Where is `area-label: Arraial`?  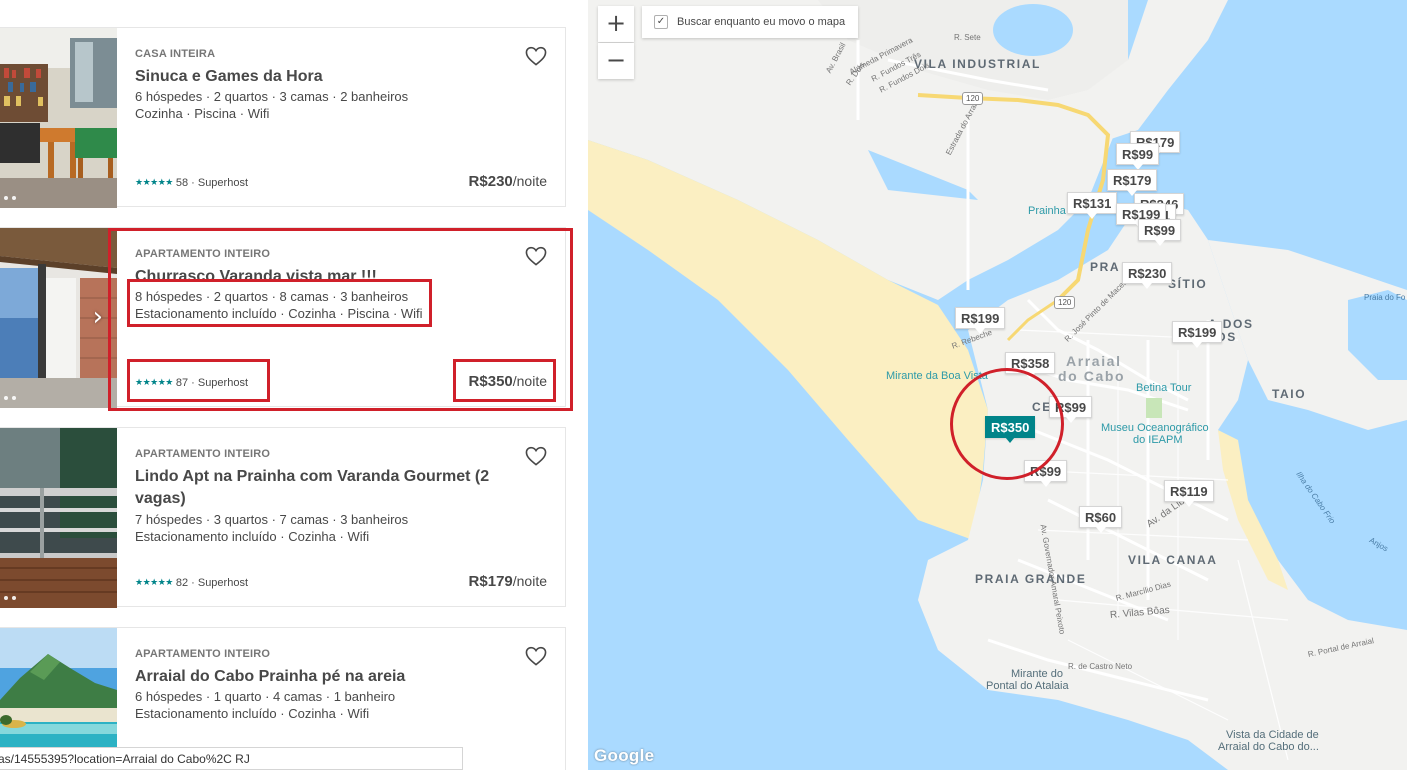 area-label: Arraial is located at coordinates (1094, 361).